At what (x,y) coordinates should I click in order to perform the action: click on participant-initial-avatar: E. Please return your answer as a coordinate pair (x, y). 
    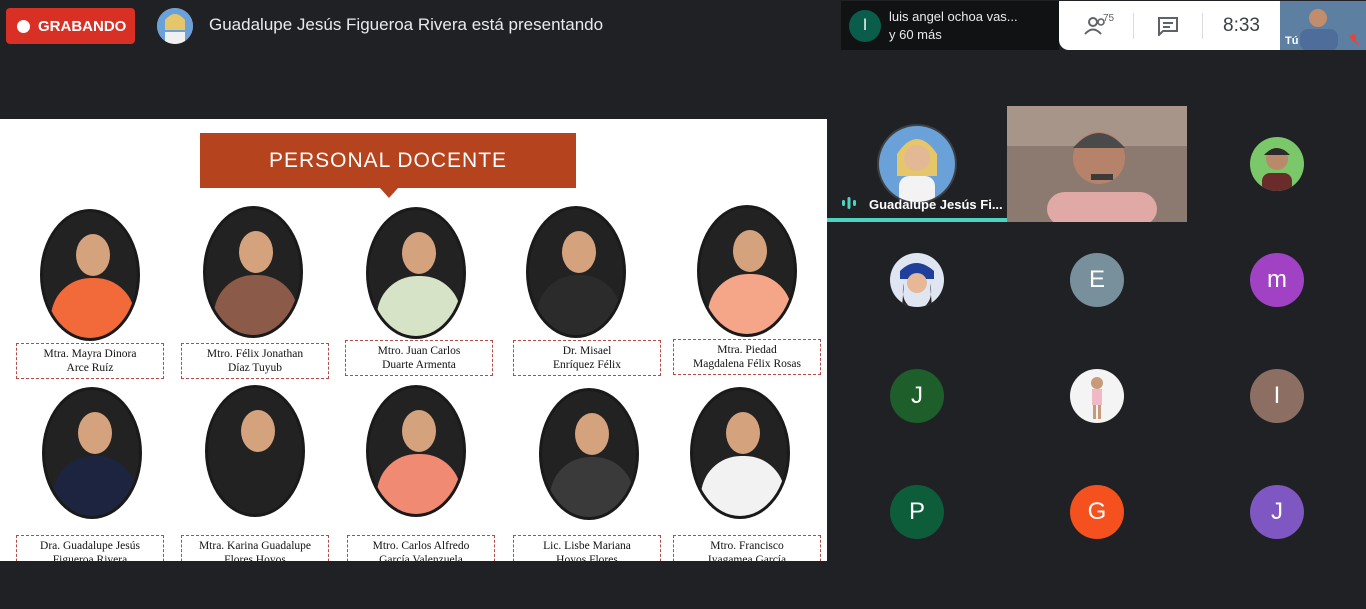
    Looking at the image, I should click on (1097, 280).